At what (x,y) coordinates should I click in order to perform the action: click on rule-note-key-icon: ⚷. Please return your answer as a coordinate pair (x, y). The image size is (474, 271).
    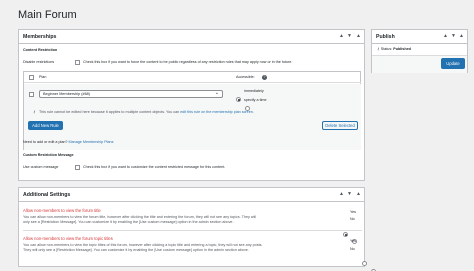
    Looking at the image, I should click on (34, 112).